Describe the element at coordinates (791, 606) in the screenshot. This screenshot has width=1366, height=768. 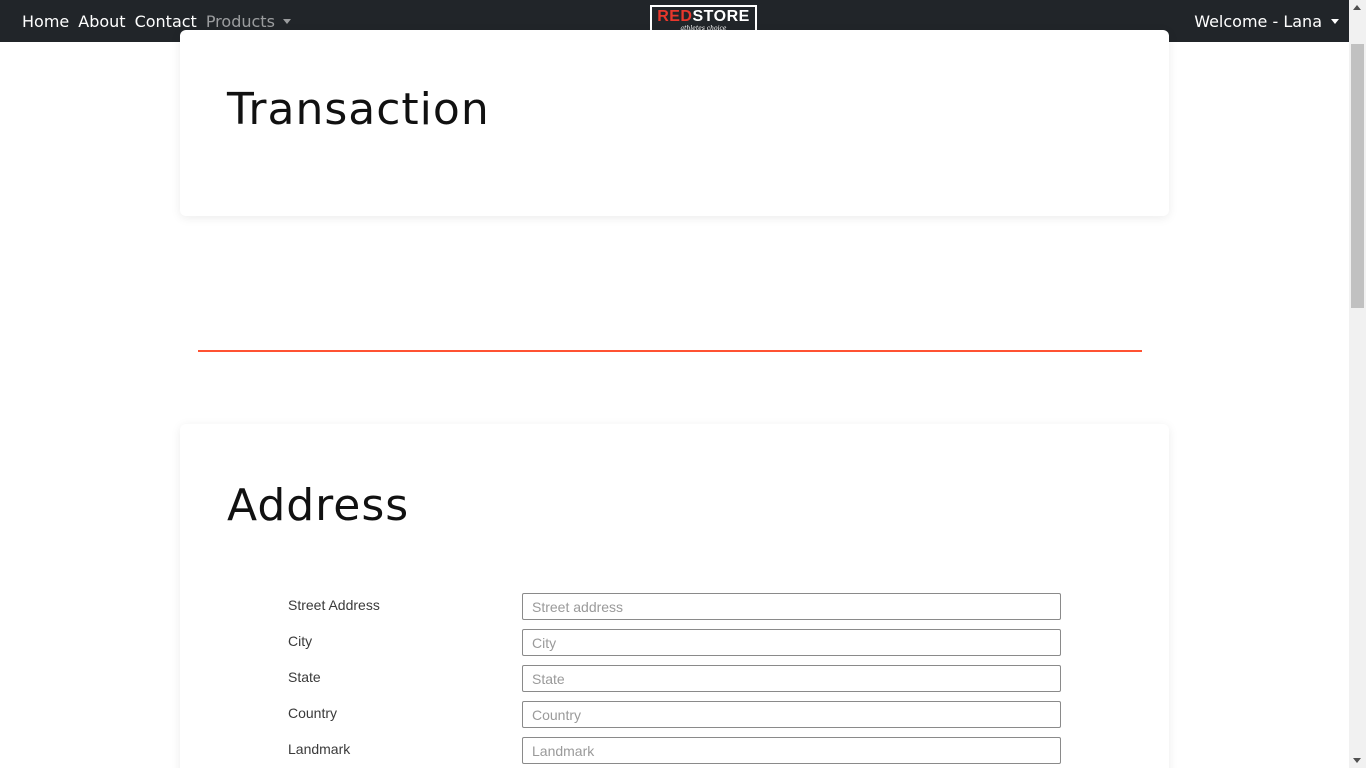
I see `street-address-input` at that location.